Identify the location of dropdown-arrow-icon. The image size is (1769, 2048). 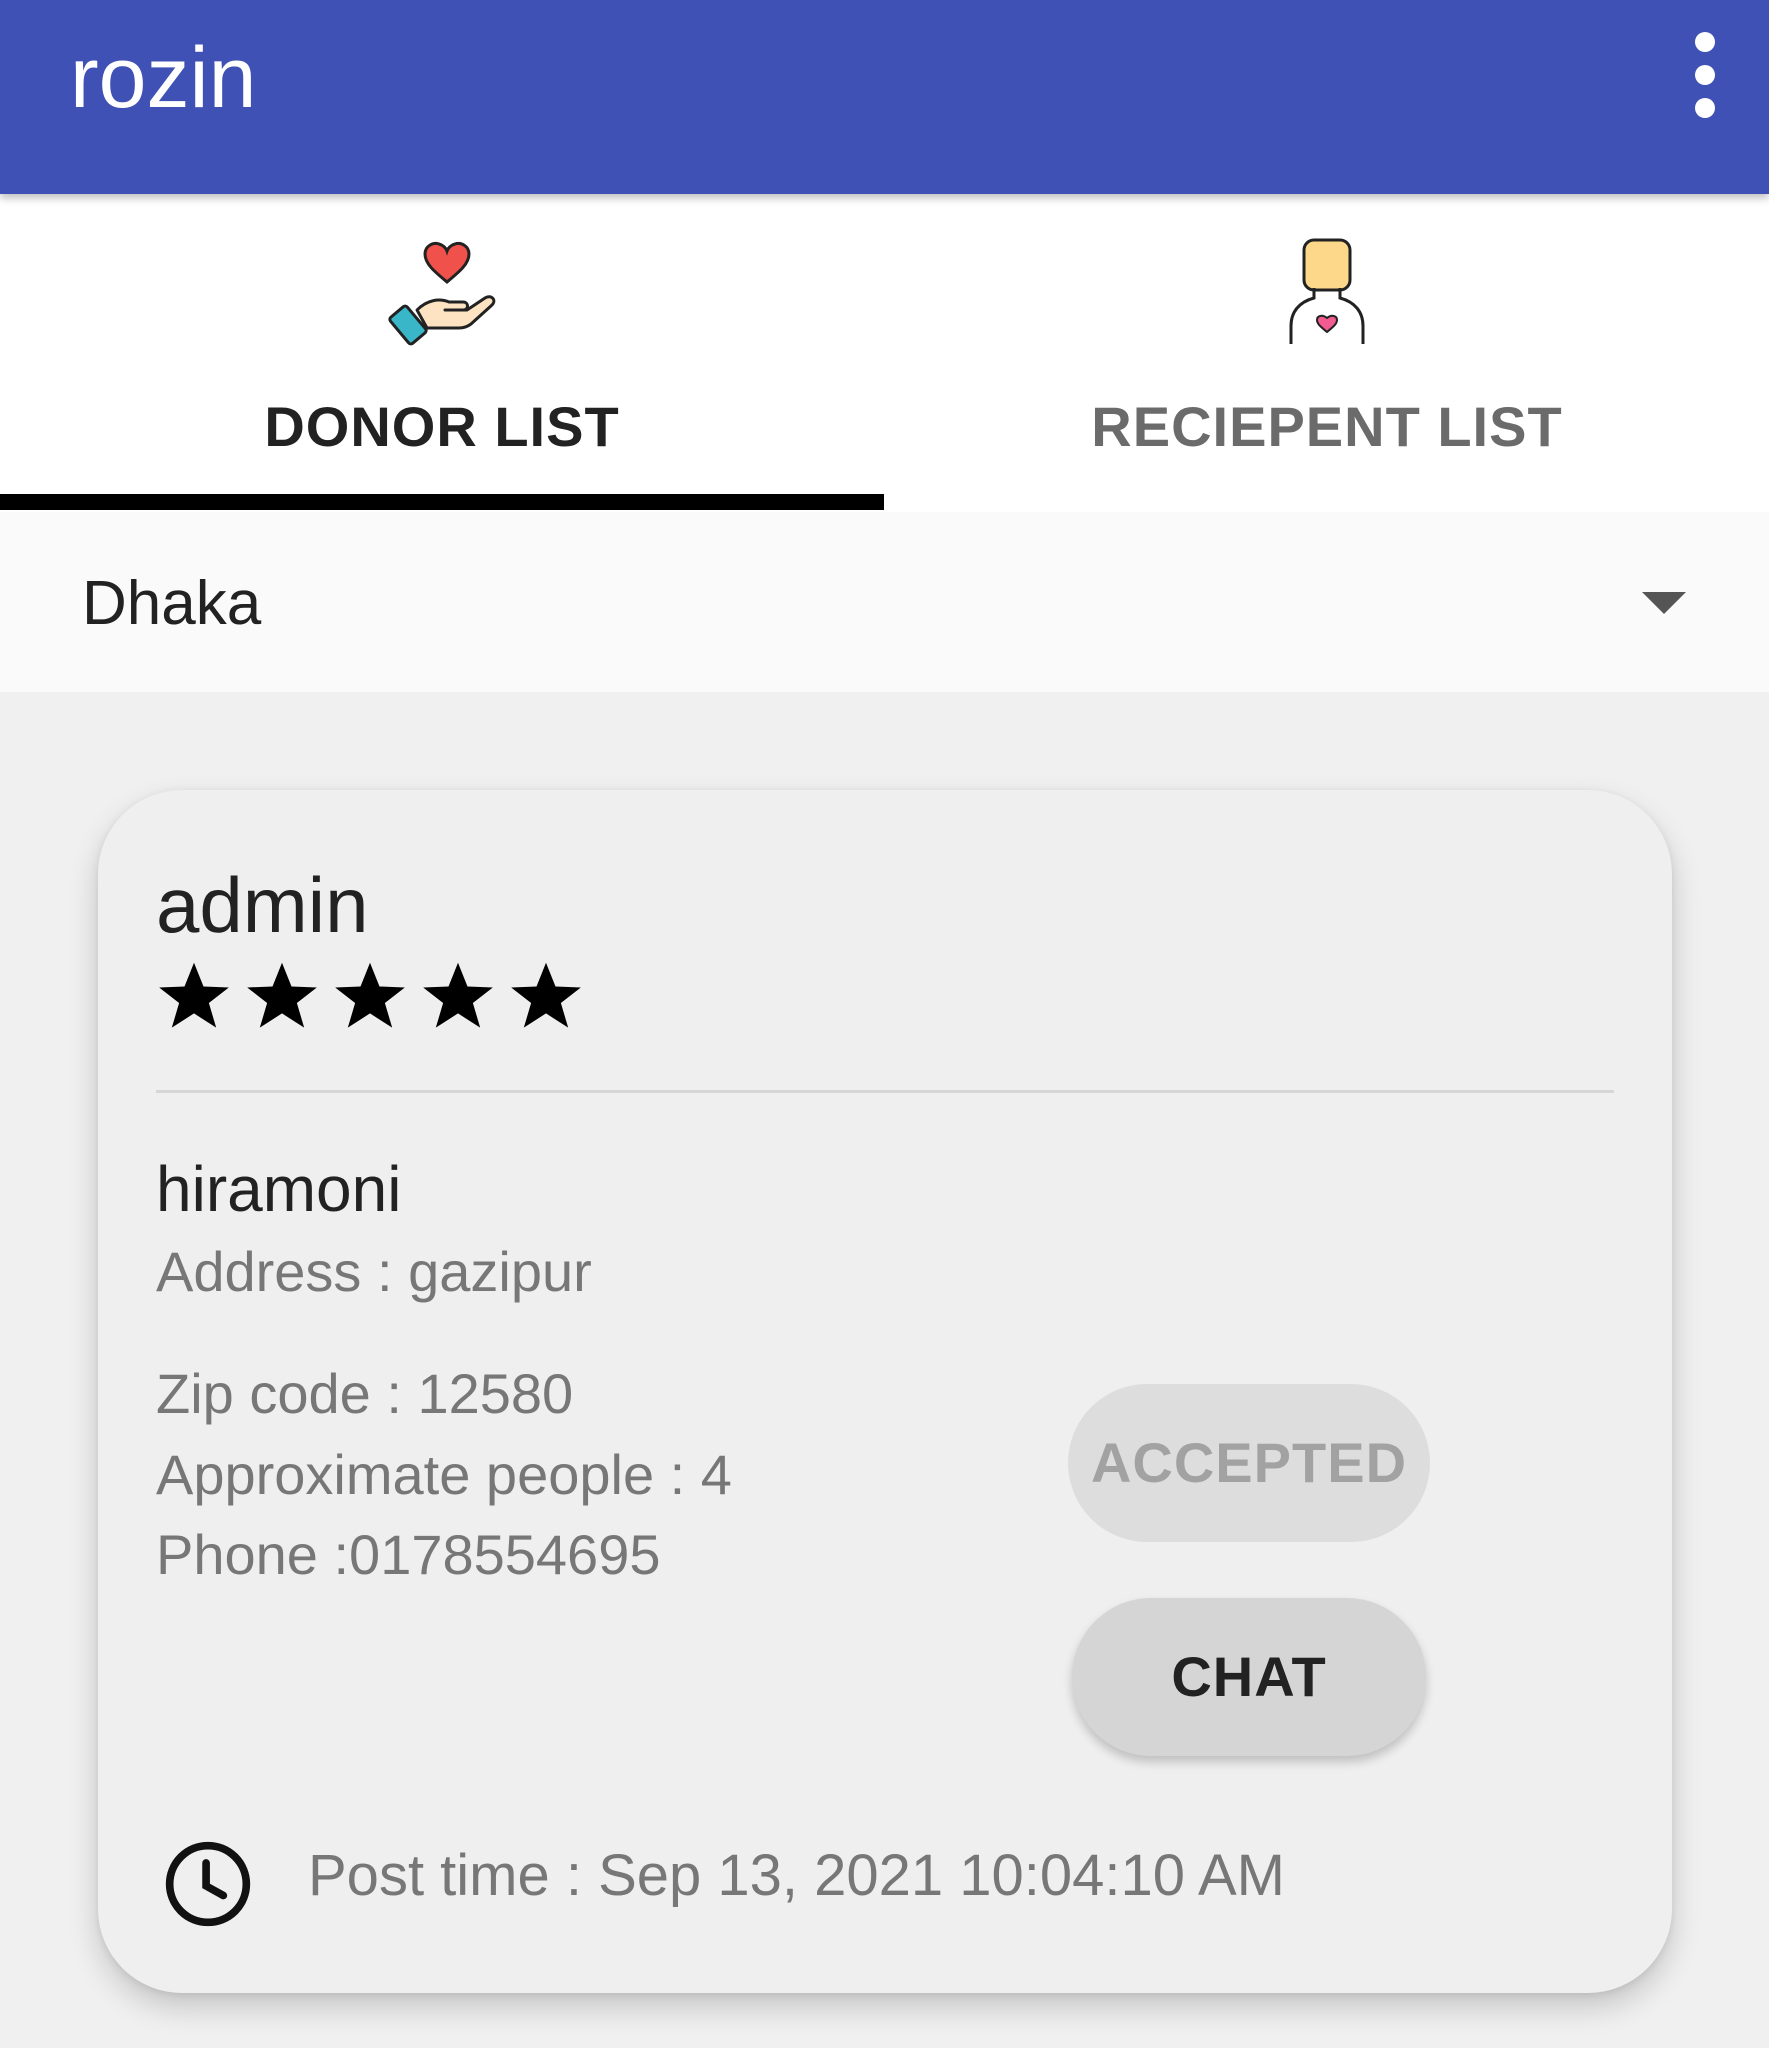
(1664, 603).